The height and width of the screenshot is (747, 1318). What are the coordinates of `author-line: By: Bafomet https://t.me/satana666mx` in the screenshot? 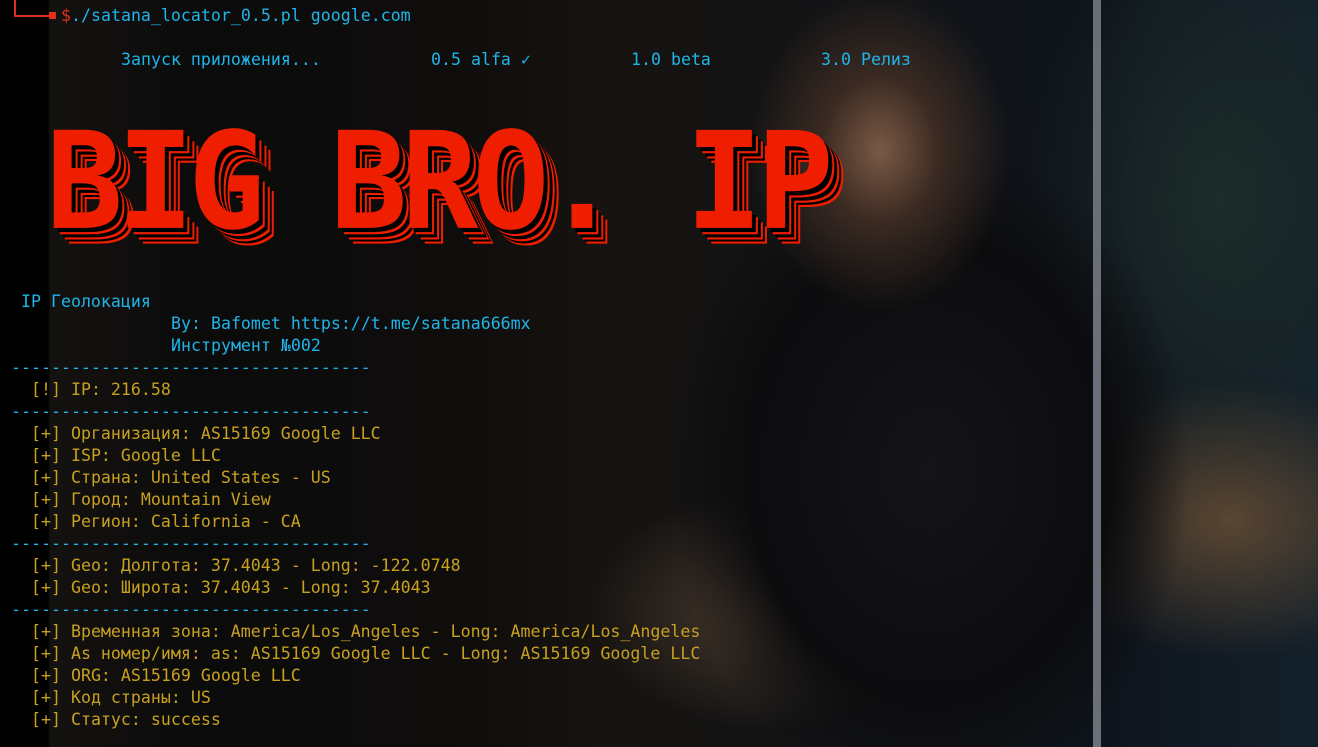 It's located at (351, 323).